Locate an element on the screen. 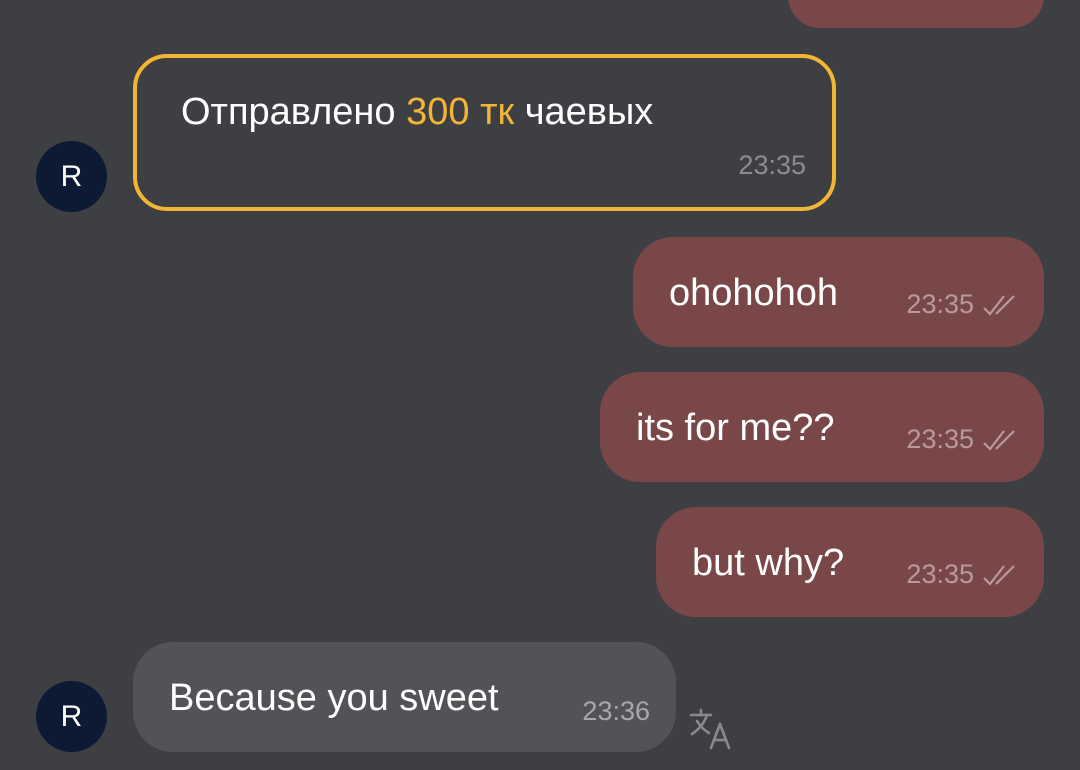 This screenshot has height=770, width=1080. message-text: its for me?? is located at coordinates (735, 428).